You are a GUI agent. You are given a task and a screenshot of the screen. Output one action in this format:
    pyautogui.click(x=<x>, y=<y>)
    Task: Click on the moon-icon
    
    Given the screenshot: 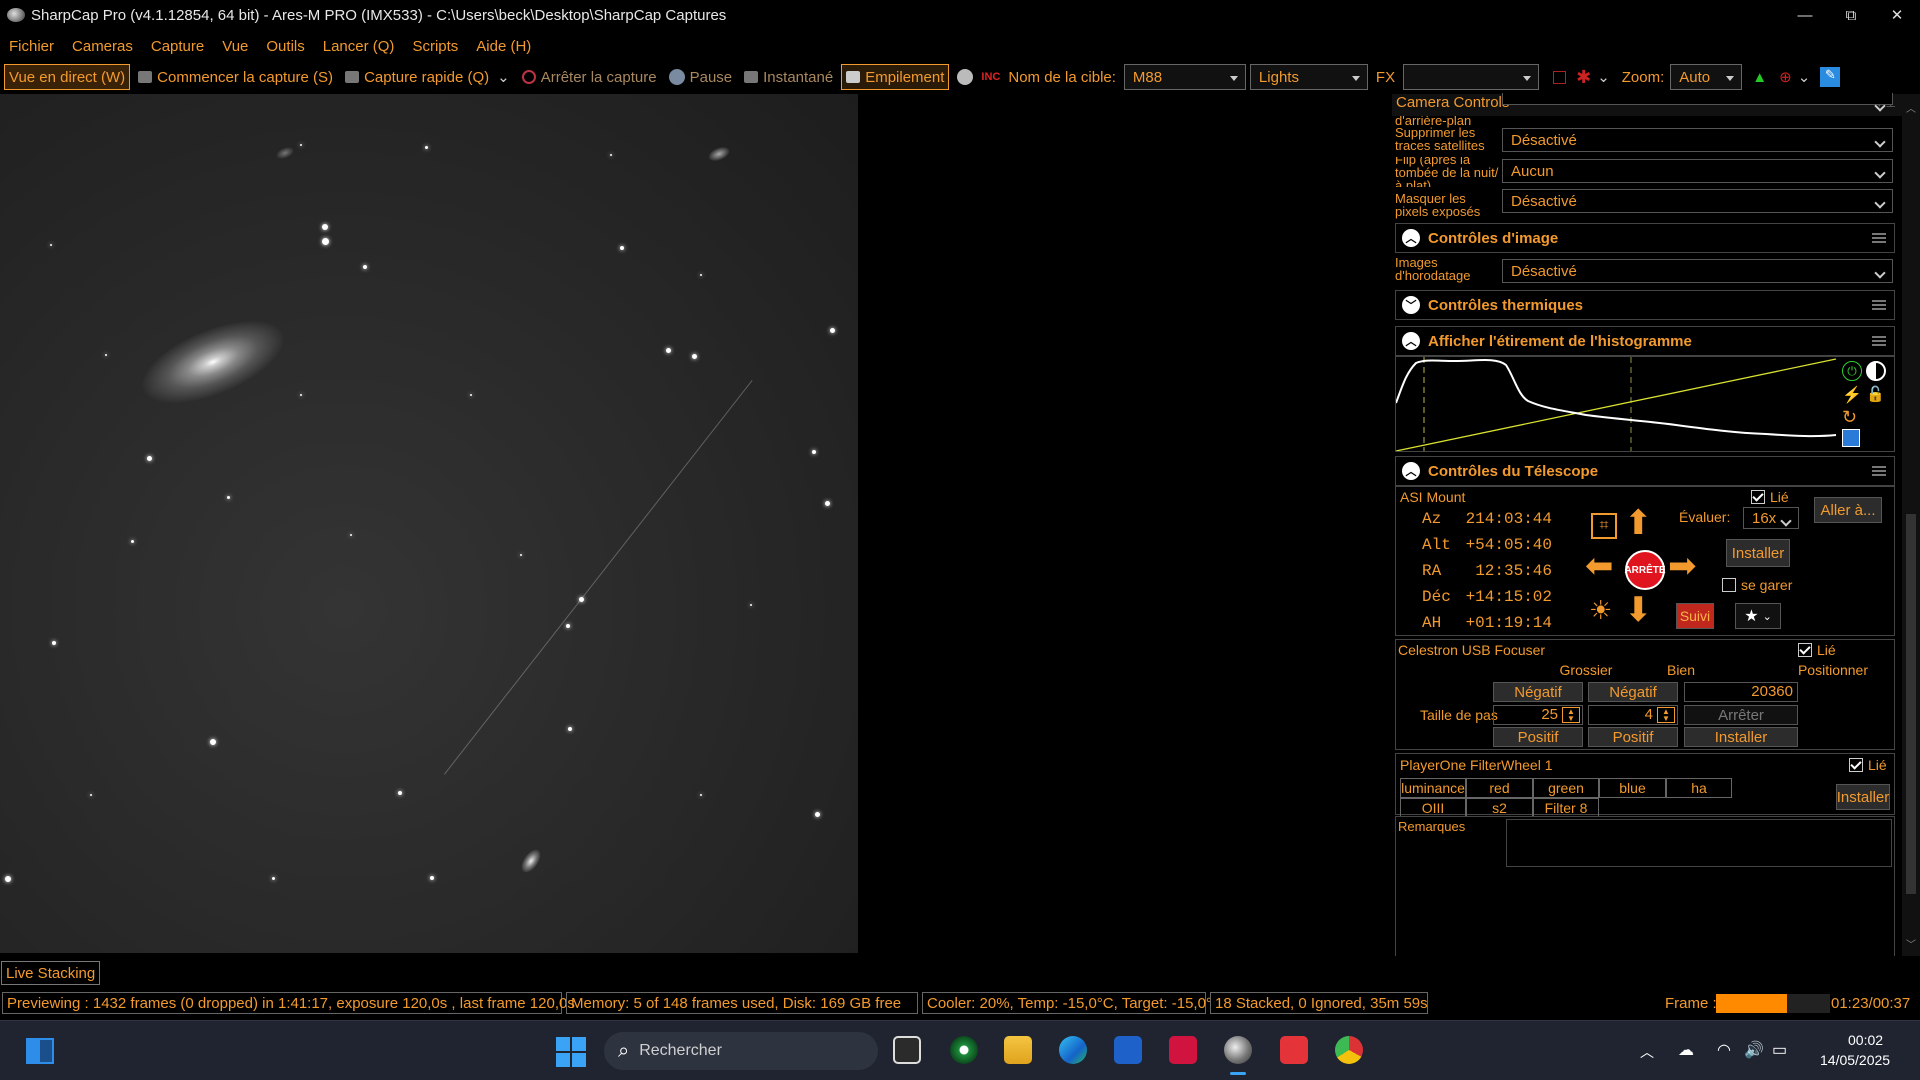 What is the action you would take?
    pyautogui.click(x=965, y=77)
    